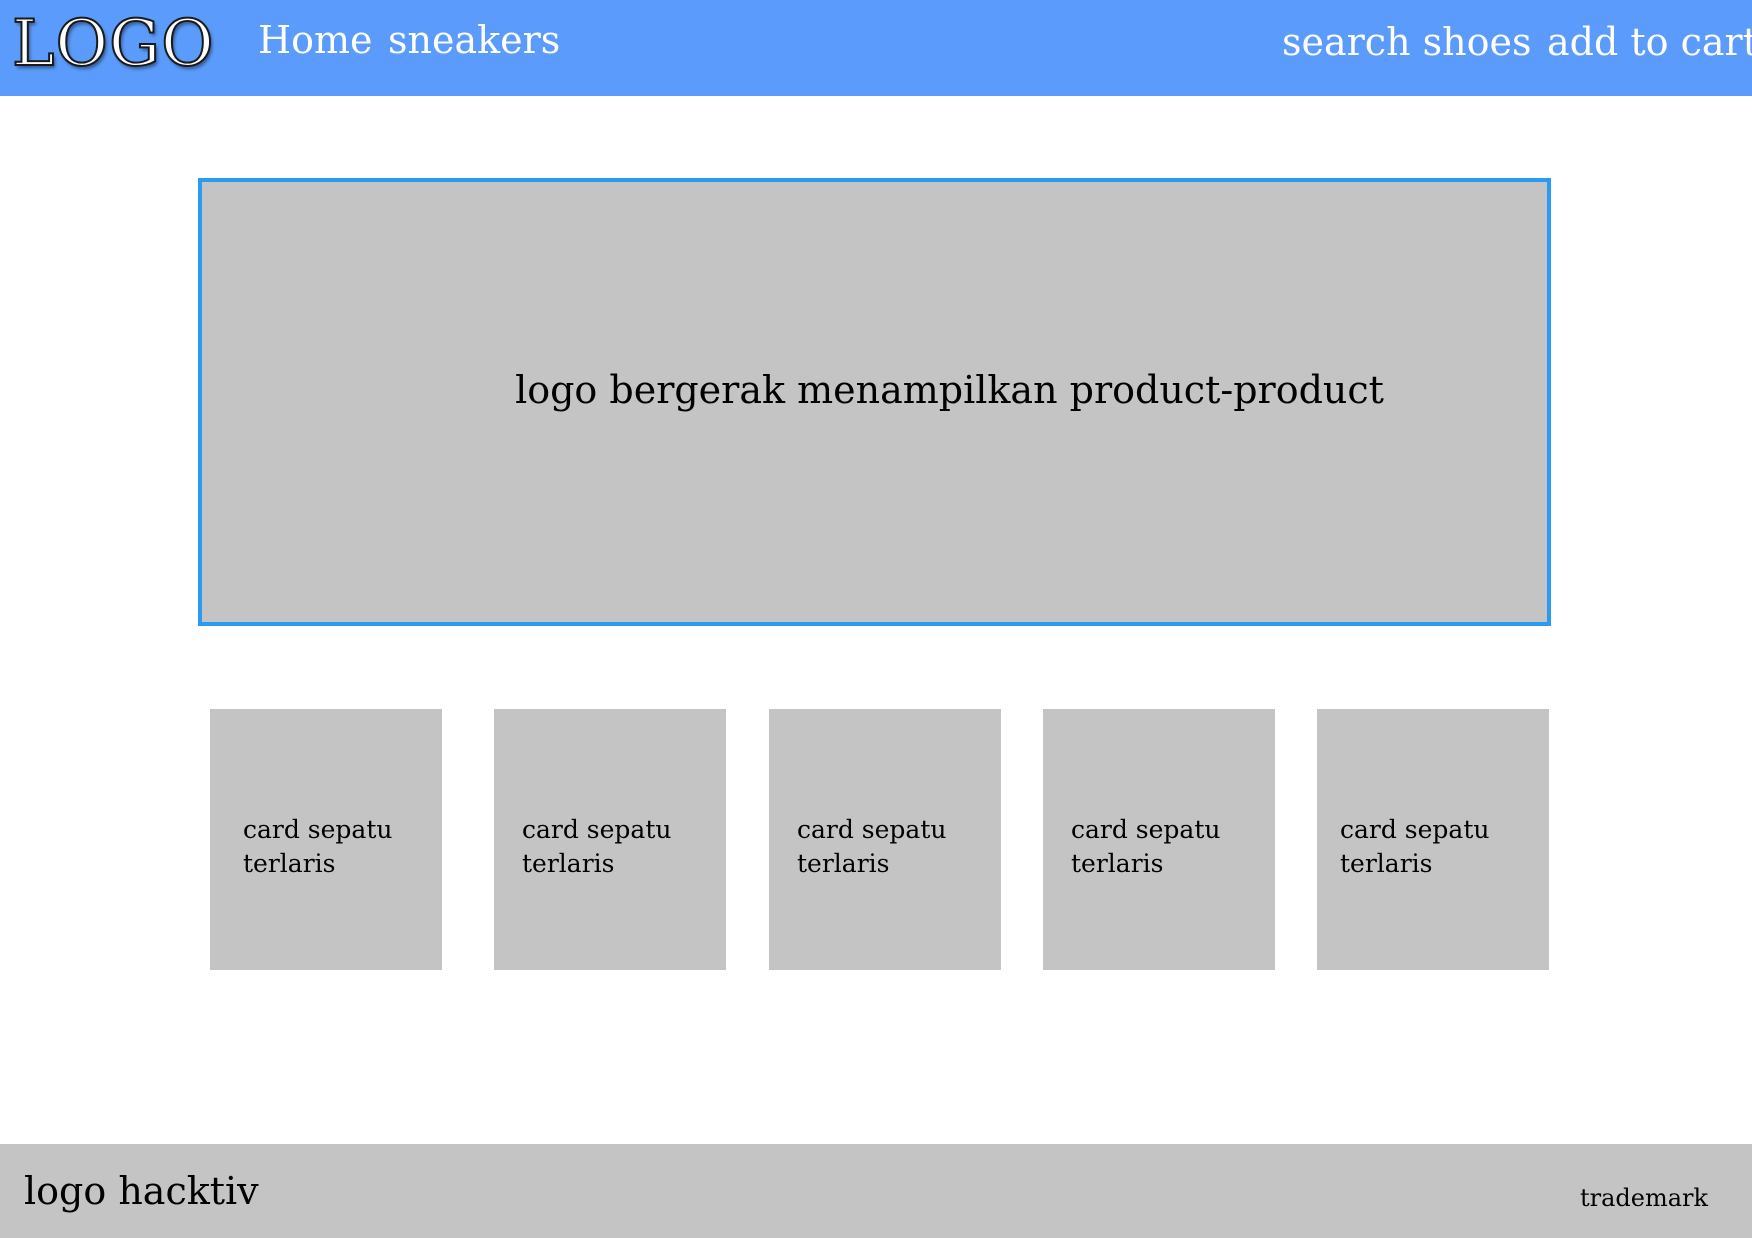 The image size is (1752, 1238). I want to click on product-card-3: card sepatu terlaris, so click(885, 839).